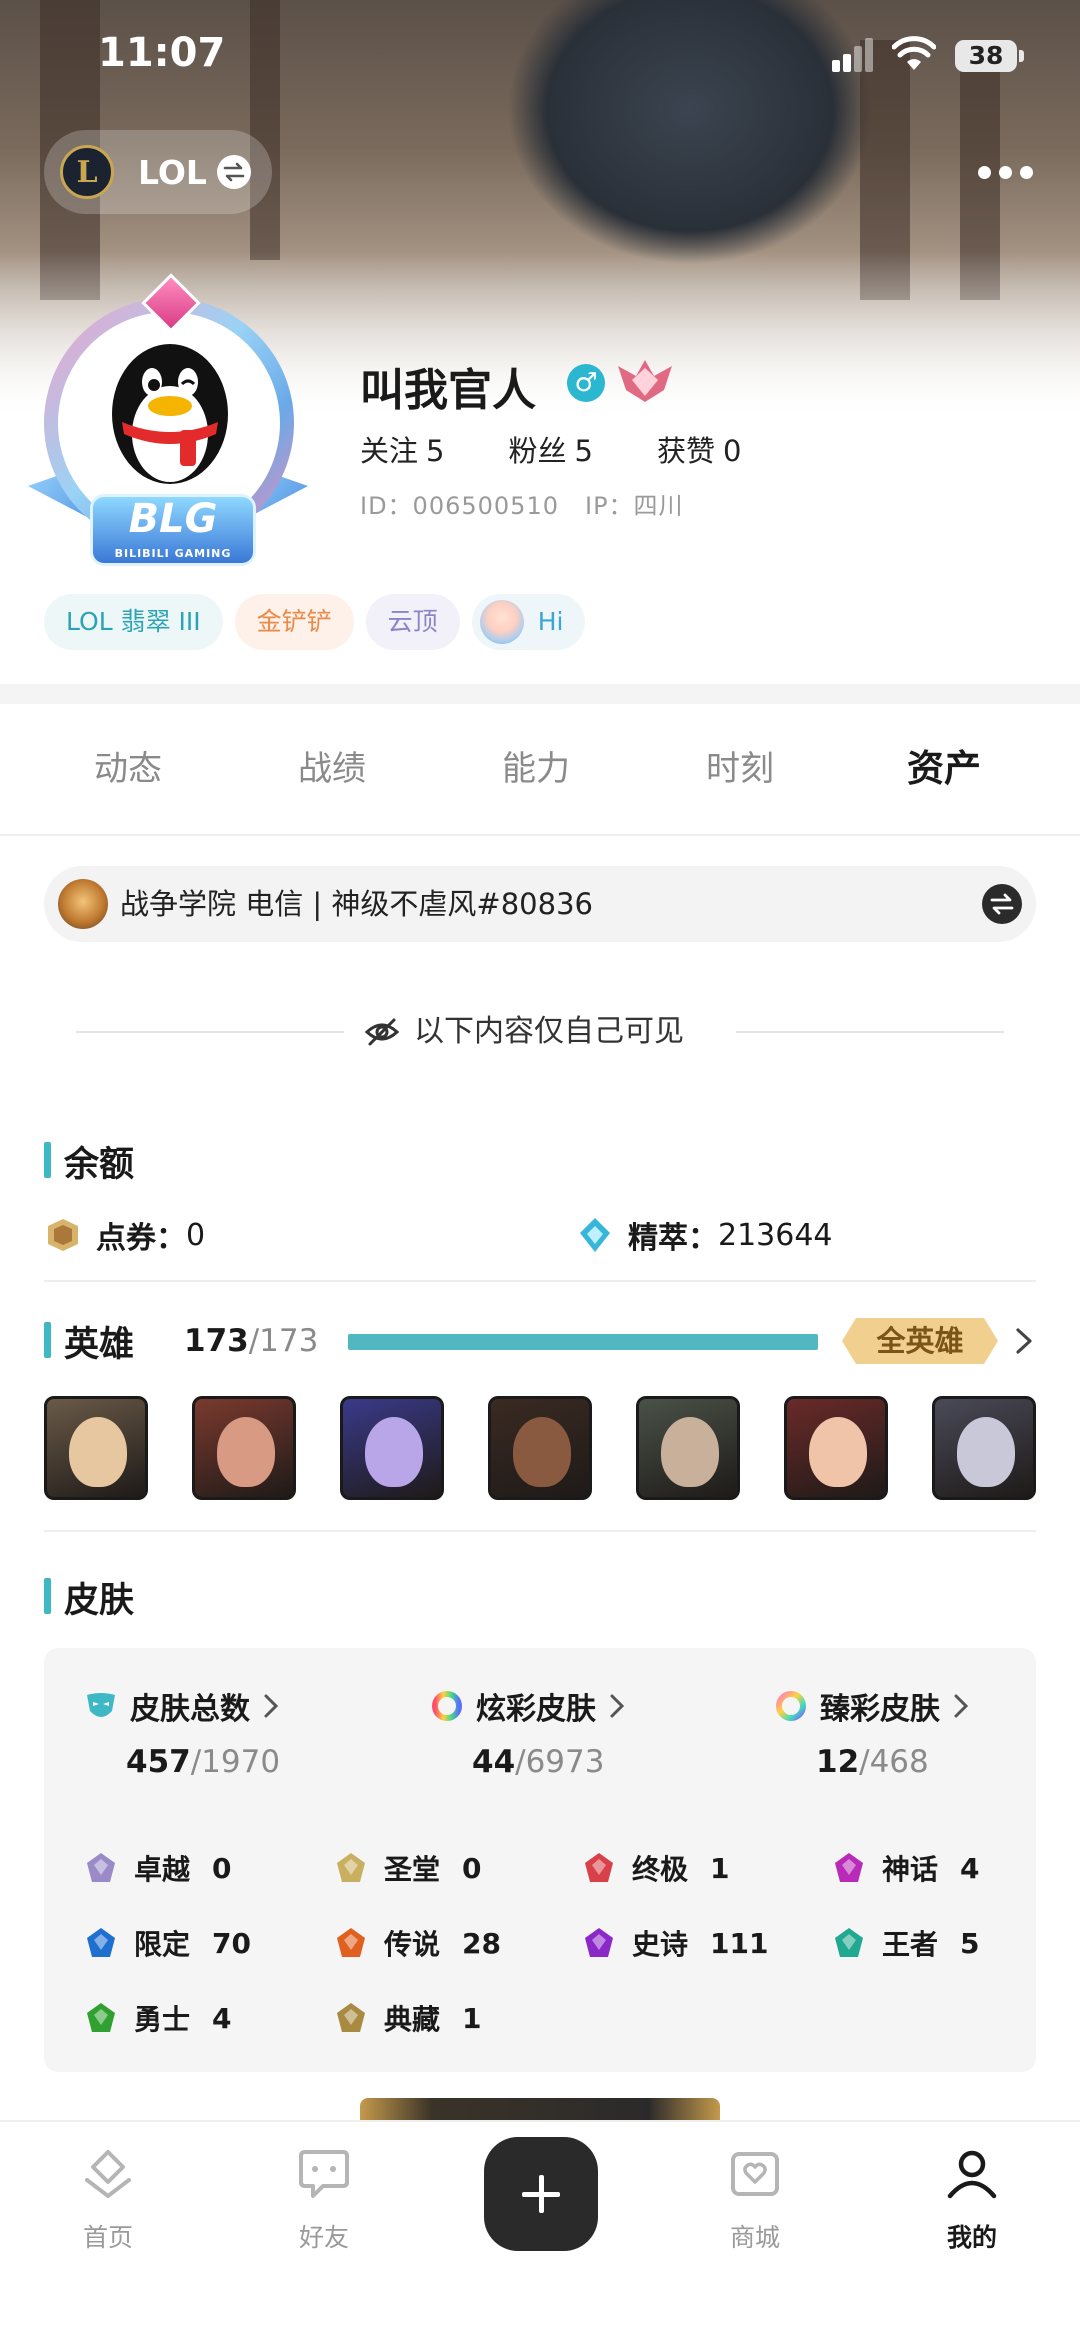  I want to click on social-stats: 关注 5 粉丝 5 获赞 0, so click(554, 449).